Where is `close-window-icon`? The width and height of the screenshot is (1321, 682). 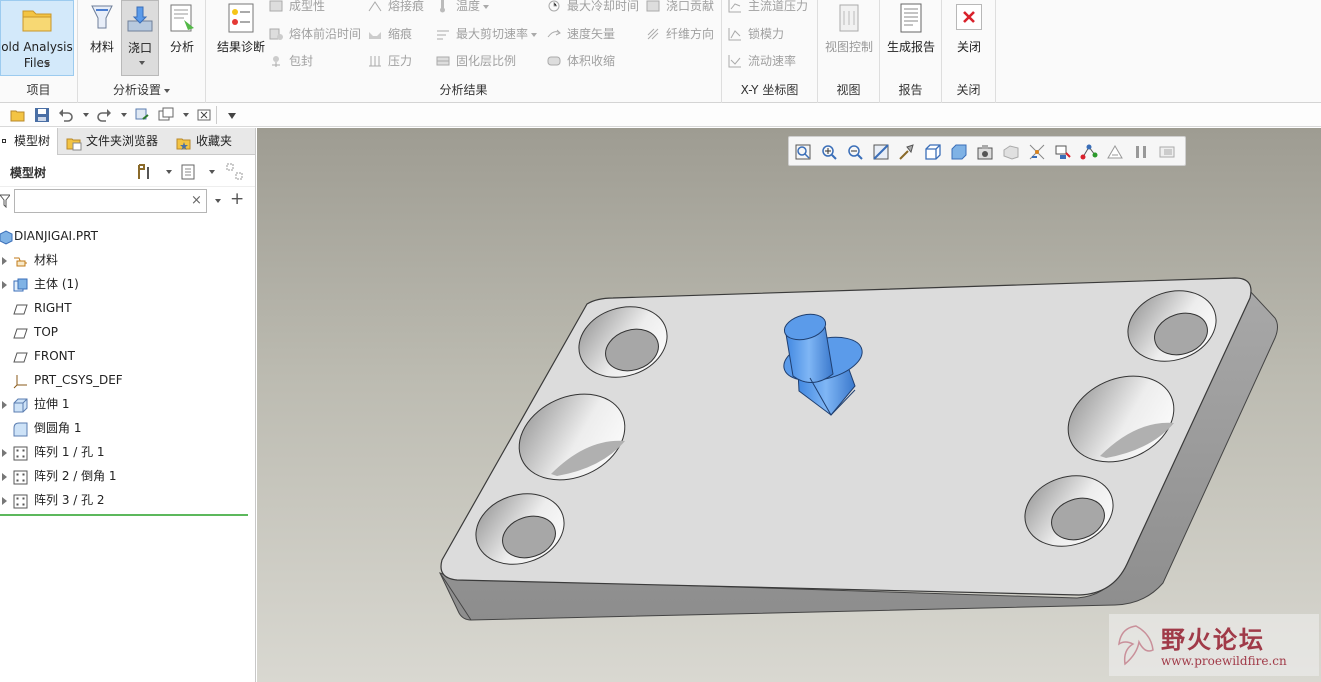
close-window-icon is located at coordinates (204, 115).